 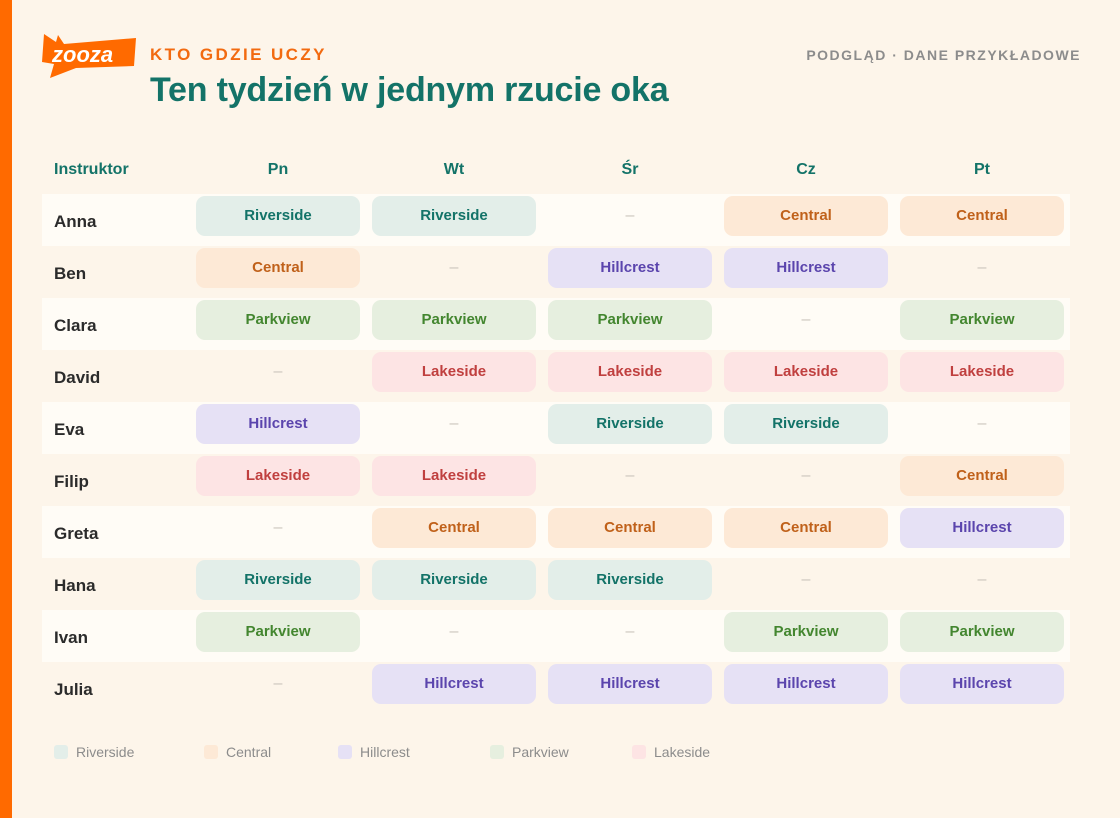 I want to click on legend-item: Central, so click(x=237, y=752).